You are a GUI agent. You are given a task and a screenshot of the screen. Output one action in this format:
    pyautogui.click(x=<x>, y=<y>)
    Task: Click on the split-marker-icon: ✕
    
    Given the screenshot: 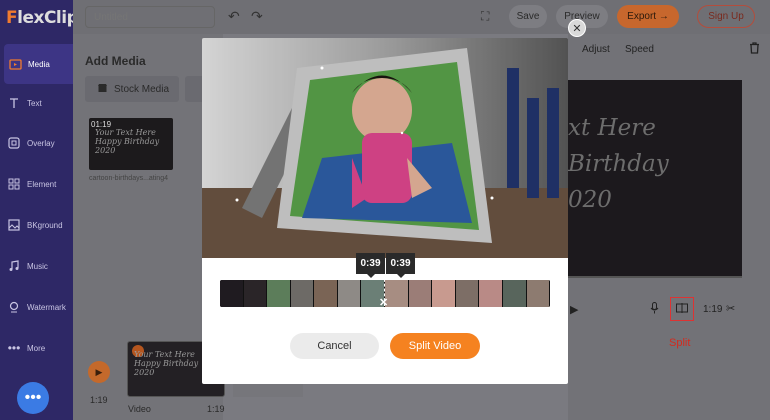 What is the action you would take?
    pyautogui.click(x=383, y=302)
    